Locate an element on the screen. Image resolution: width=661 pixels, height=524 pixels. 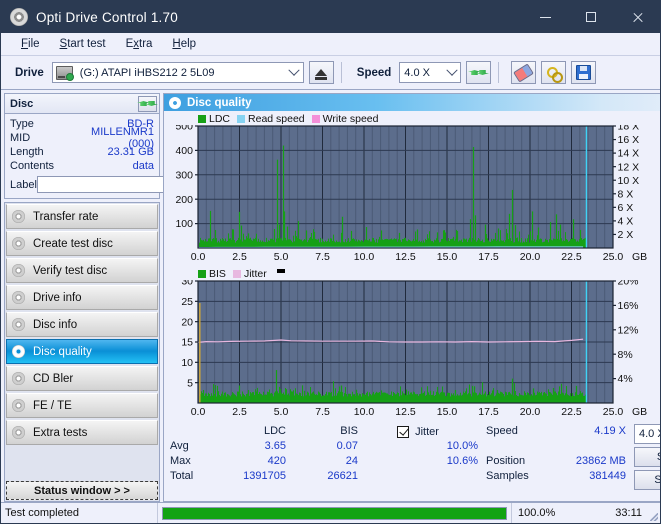
stats-meta-labels: Speed Position Samples is located at coordinates (515, 461).